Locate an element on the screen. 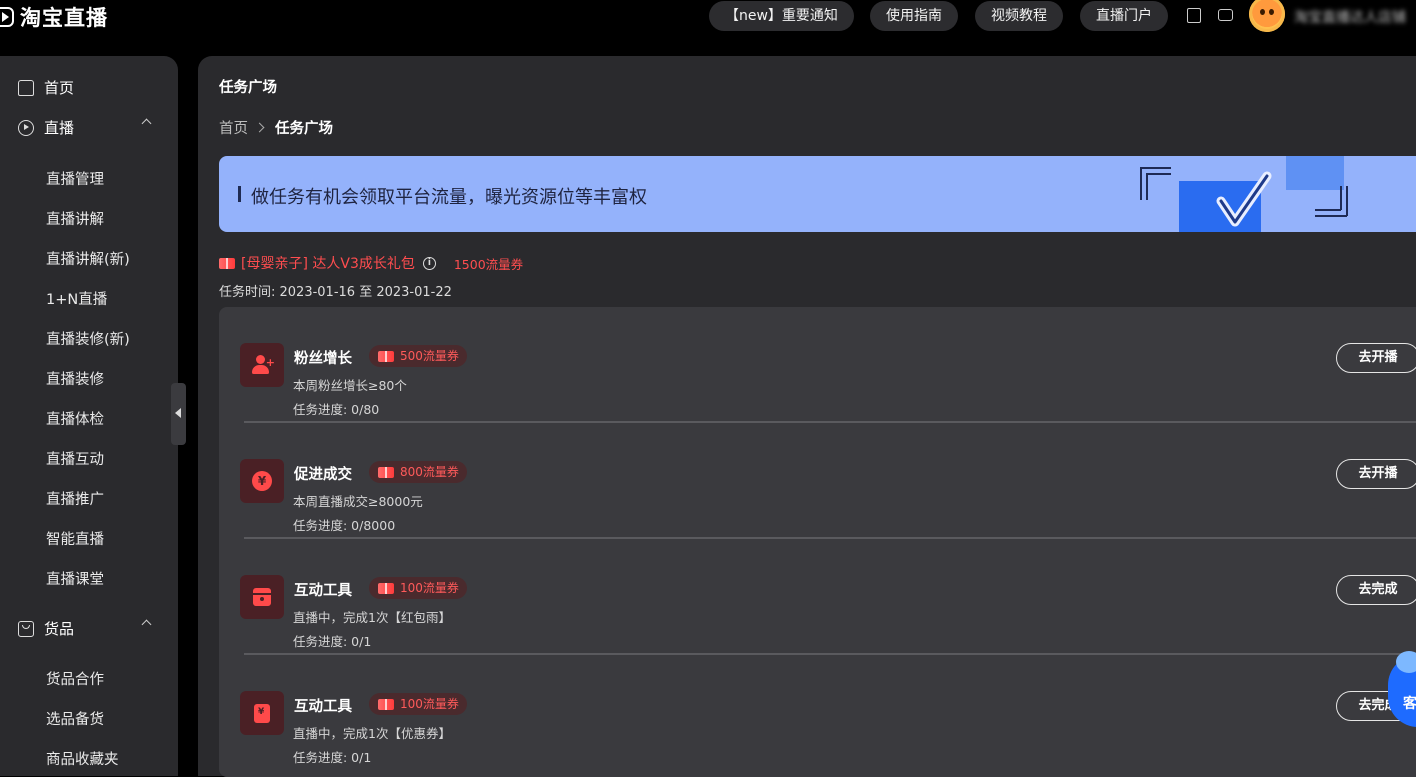  task-banner: 做任务有机会领取平台流量，曝光资源位等丰富权 is located at coordinates (817, 194).